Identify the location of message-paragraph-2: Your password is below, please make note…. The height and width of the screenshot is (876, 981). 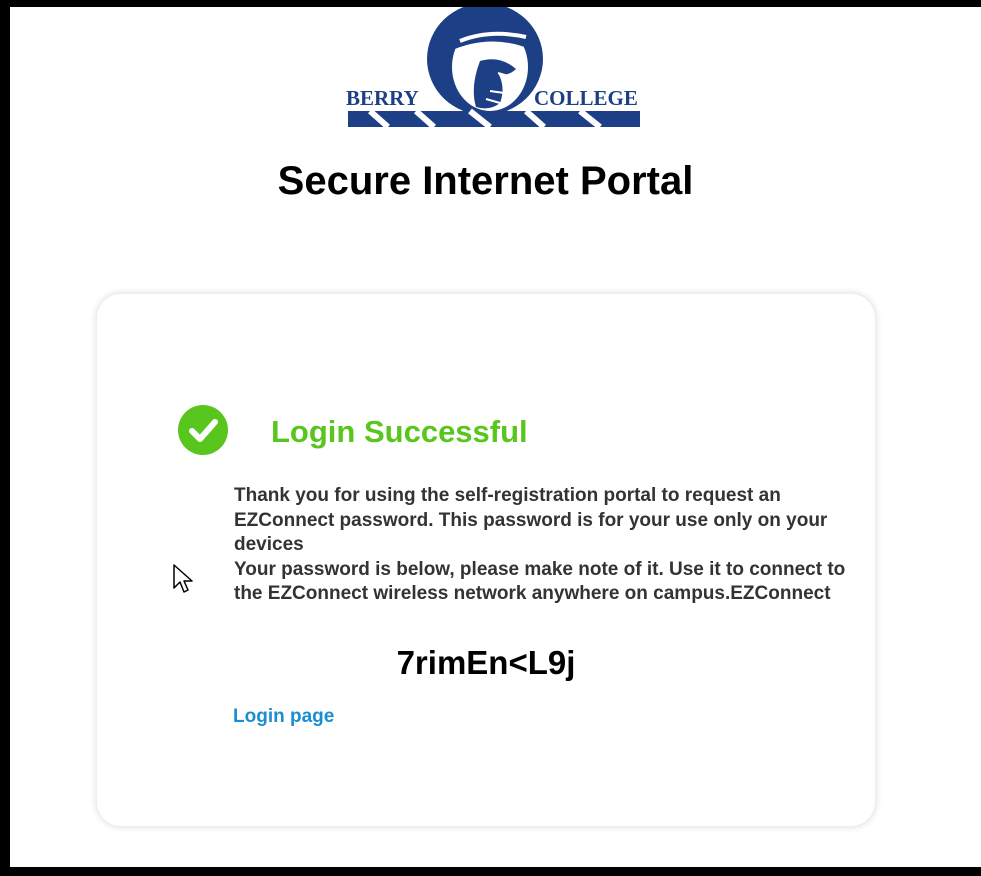
(540, 581).